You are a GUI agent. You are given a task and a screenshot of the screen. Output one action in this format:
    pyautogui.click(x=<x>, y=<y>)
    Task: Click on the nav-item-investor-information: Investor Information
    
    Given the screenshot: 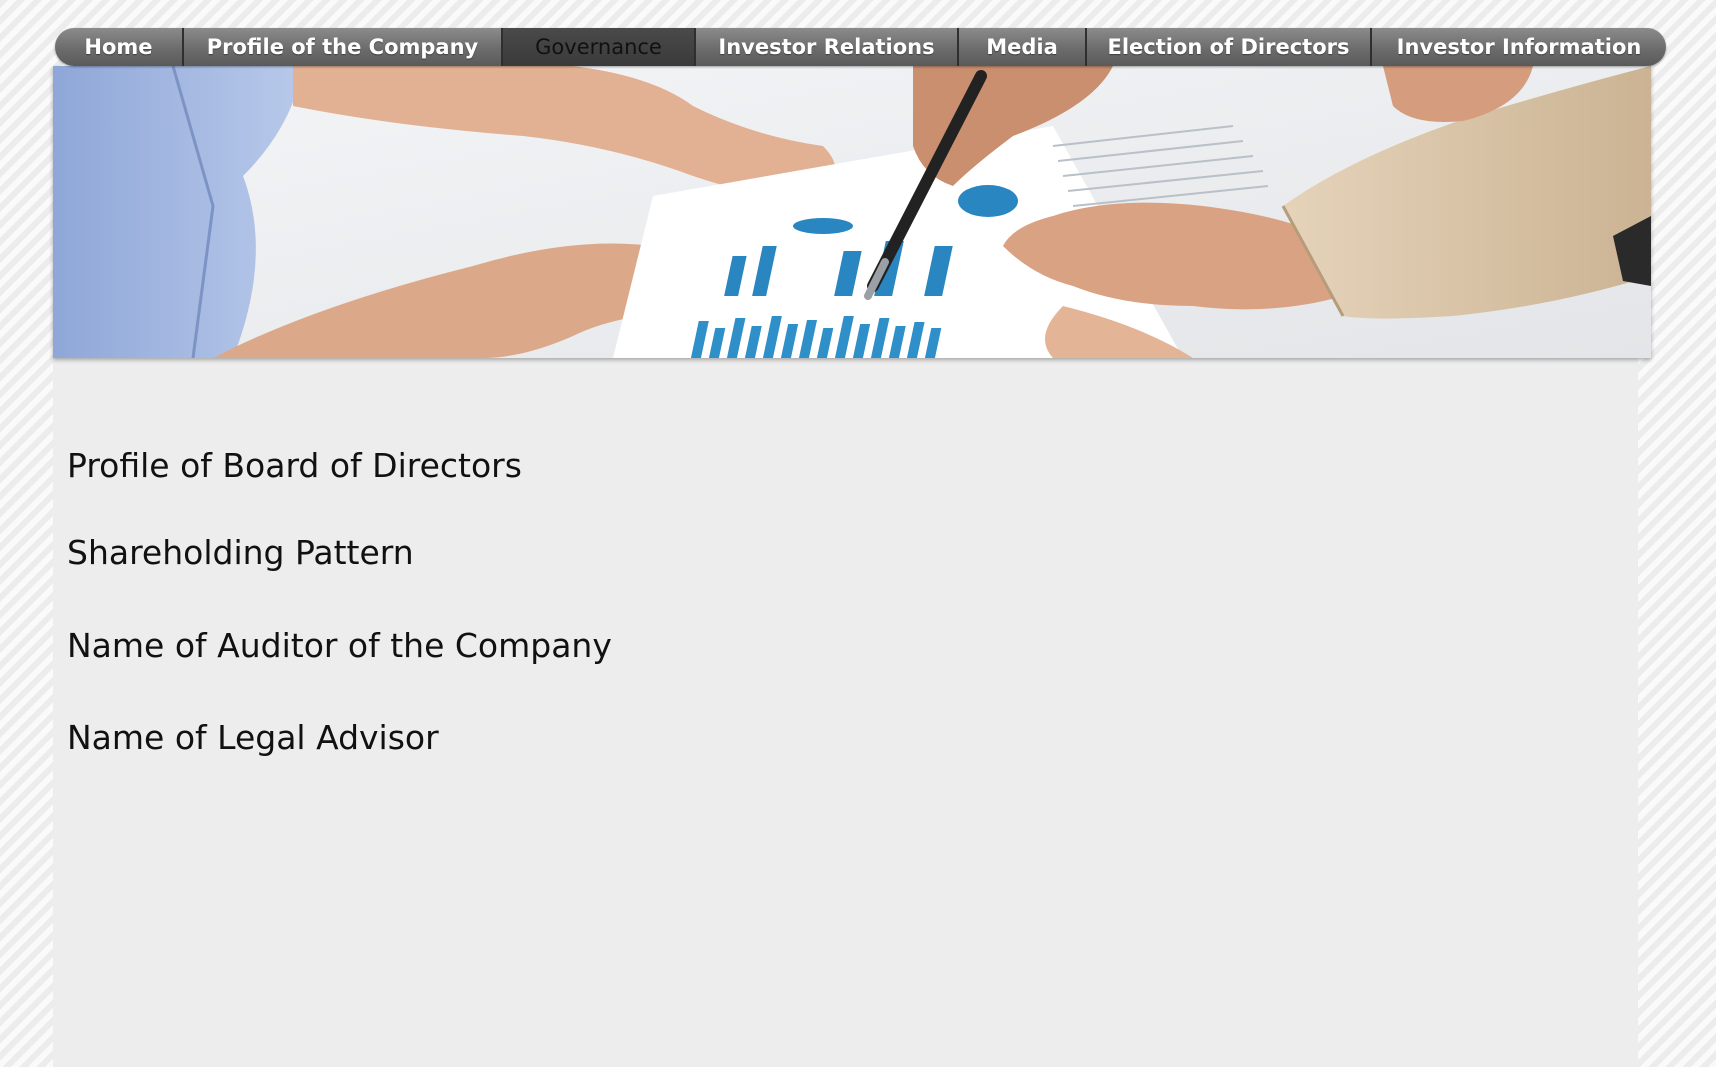 What is the action you would take?
    pyautogui.click(x=1518, y=47)
    